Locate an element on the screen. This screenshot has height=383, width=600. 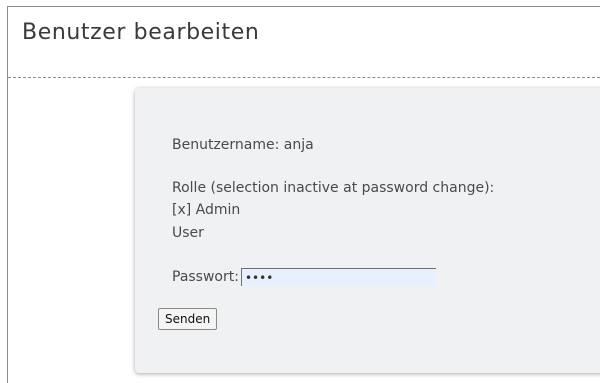
page-title: Benutzer bearbeiten is located at coordinates (141, 32).